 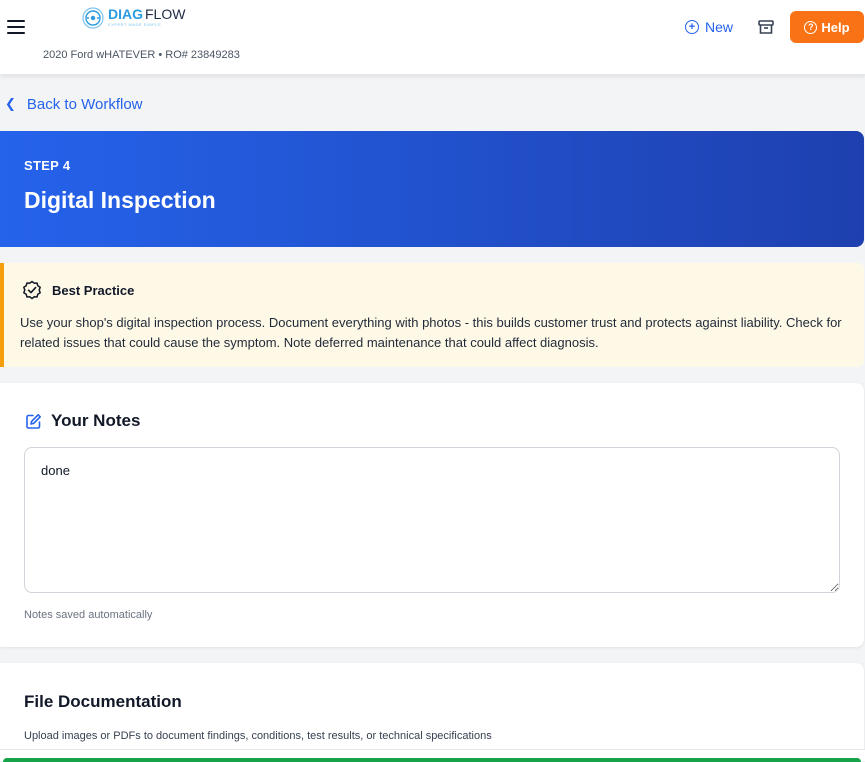 I want to click on back-link-label: Back to Workflow, so click(x=84, y=104).